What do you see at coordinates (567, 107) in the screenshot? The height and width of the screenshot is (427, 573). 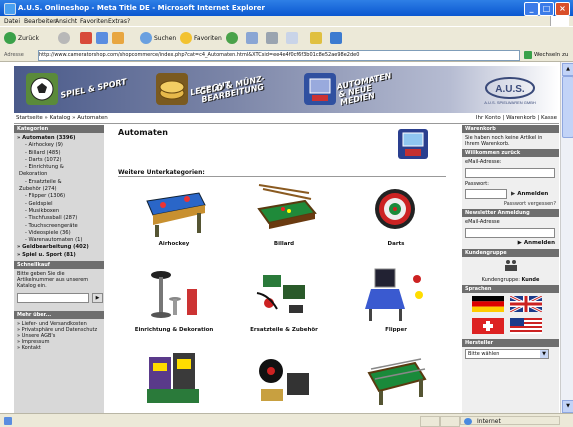 I see `scroll-thumb` at bounding box center [567, 107].